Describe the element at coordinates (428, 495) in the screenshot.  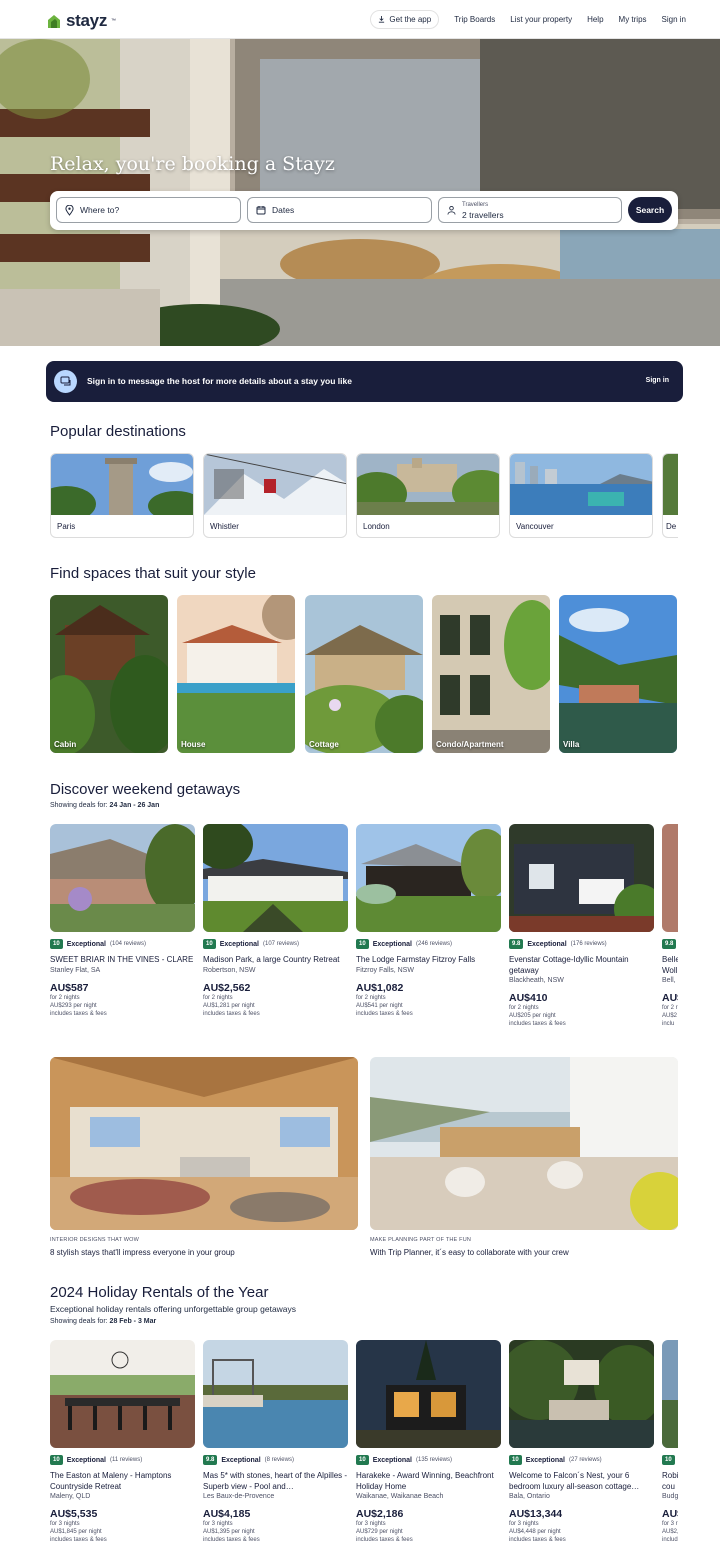
I see `destination-card-london: London` at that location.